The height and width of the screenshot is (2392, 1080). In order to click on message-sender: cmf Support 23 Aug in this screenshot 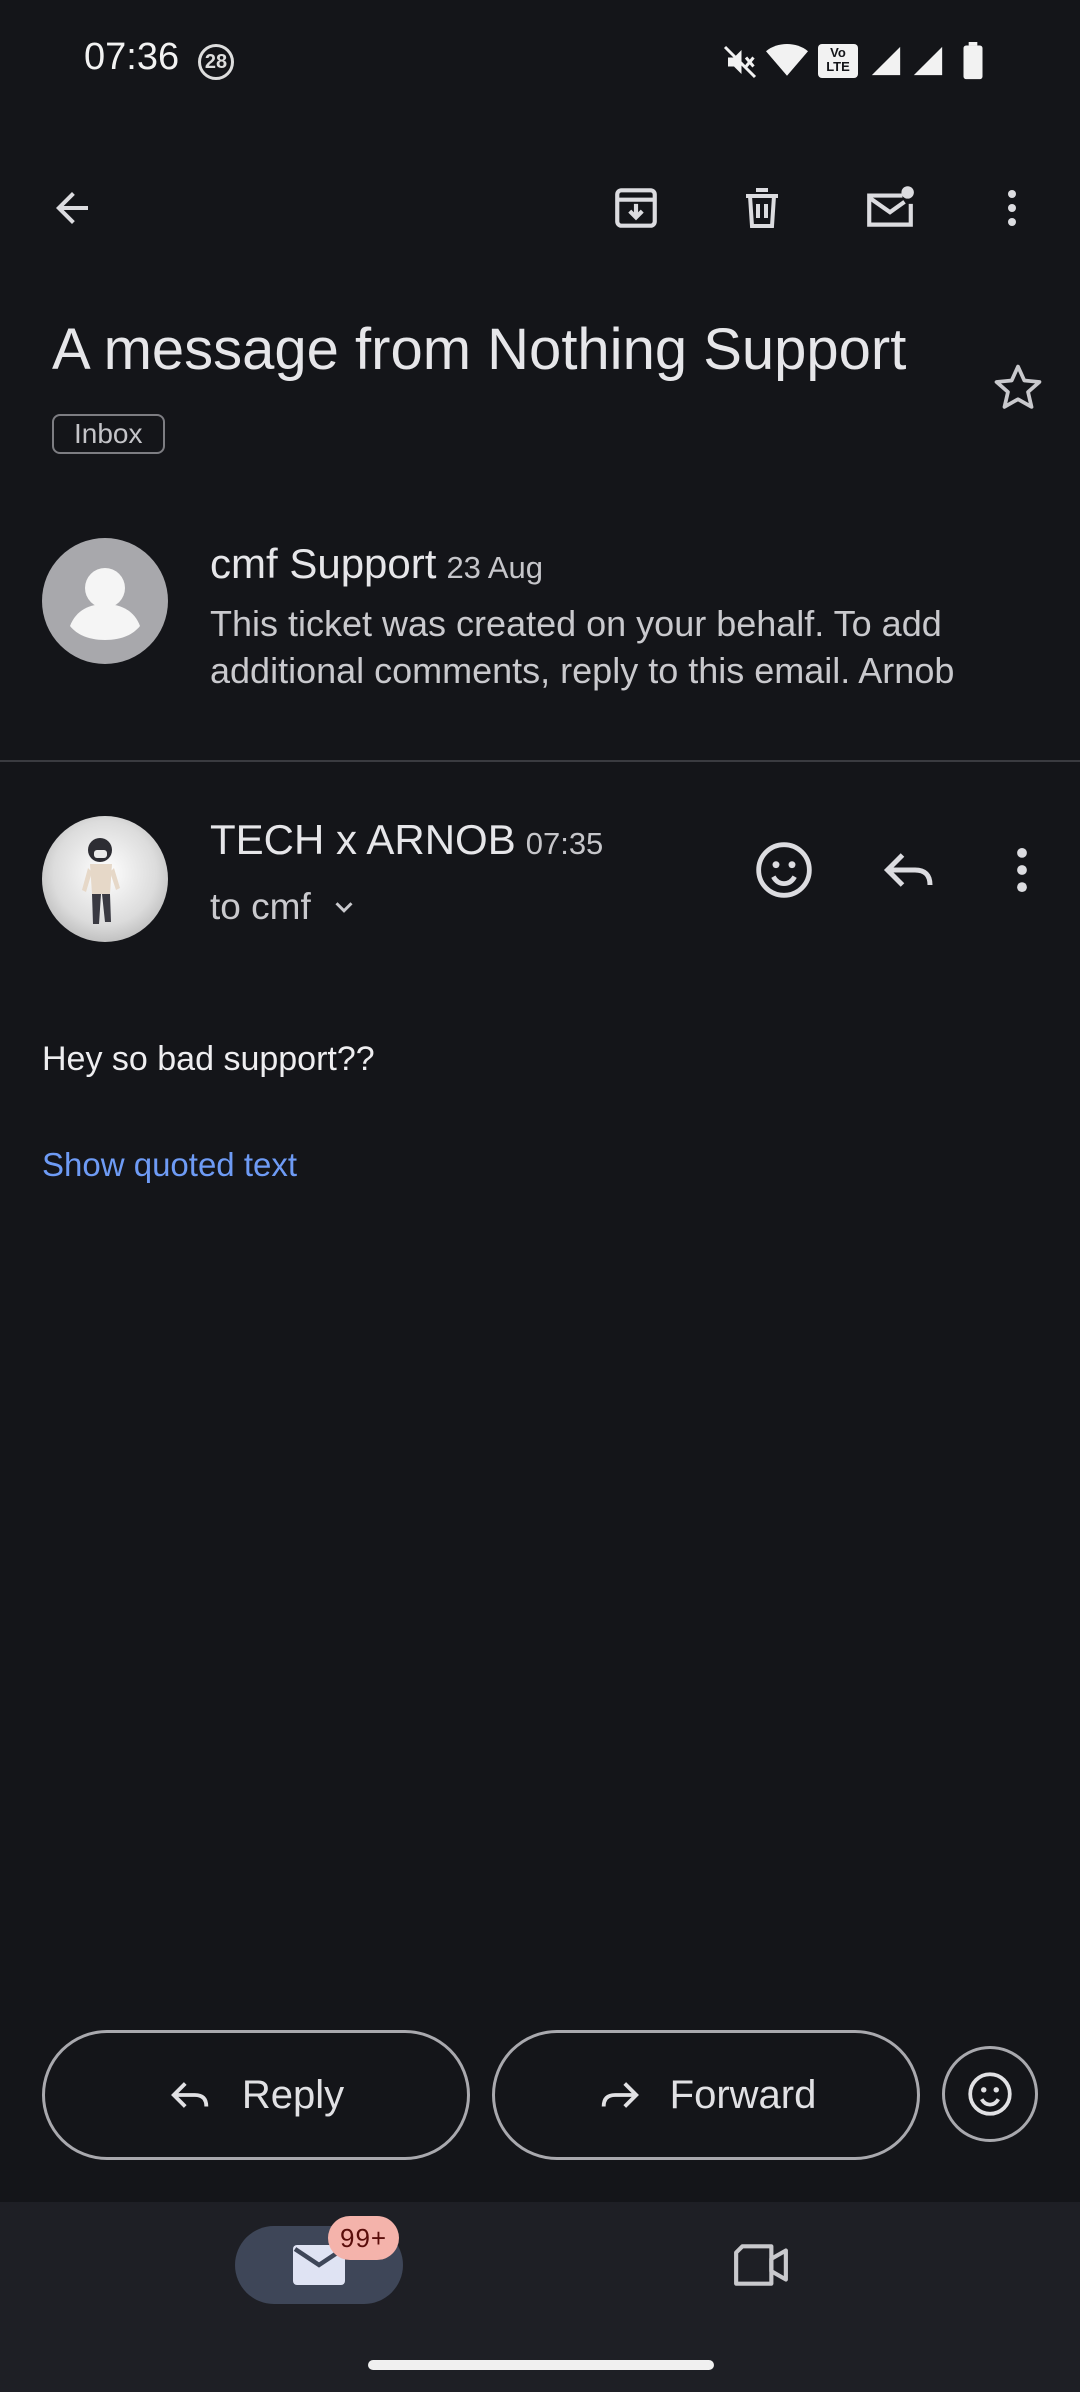, I will do `click(376, 564)`.